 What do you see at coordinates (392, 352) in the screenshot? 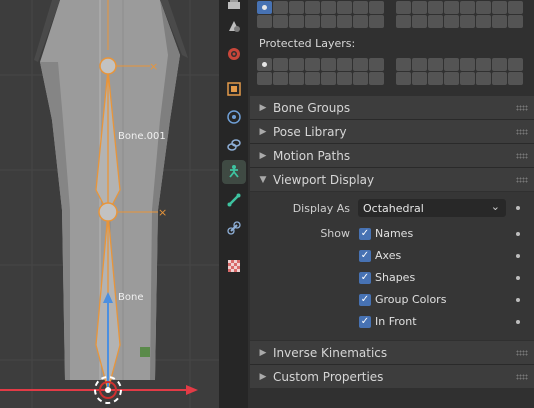
I see `panel-inverse-kinematics: ▶ Inverse Kinematics` at bounding box center [392, 352].